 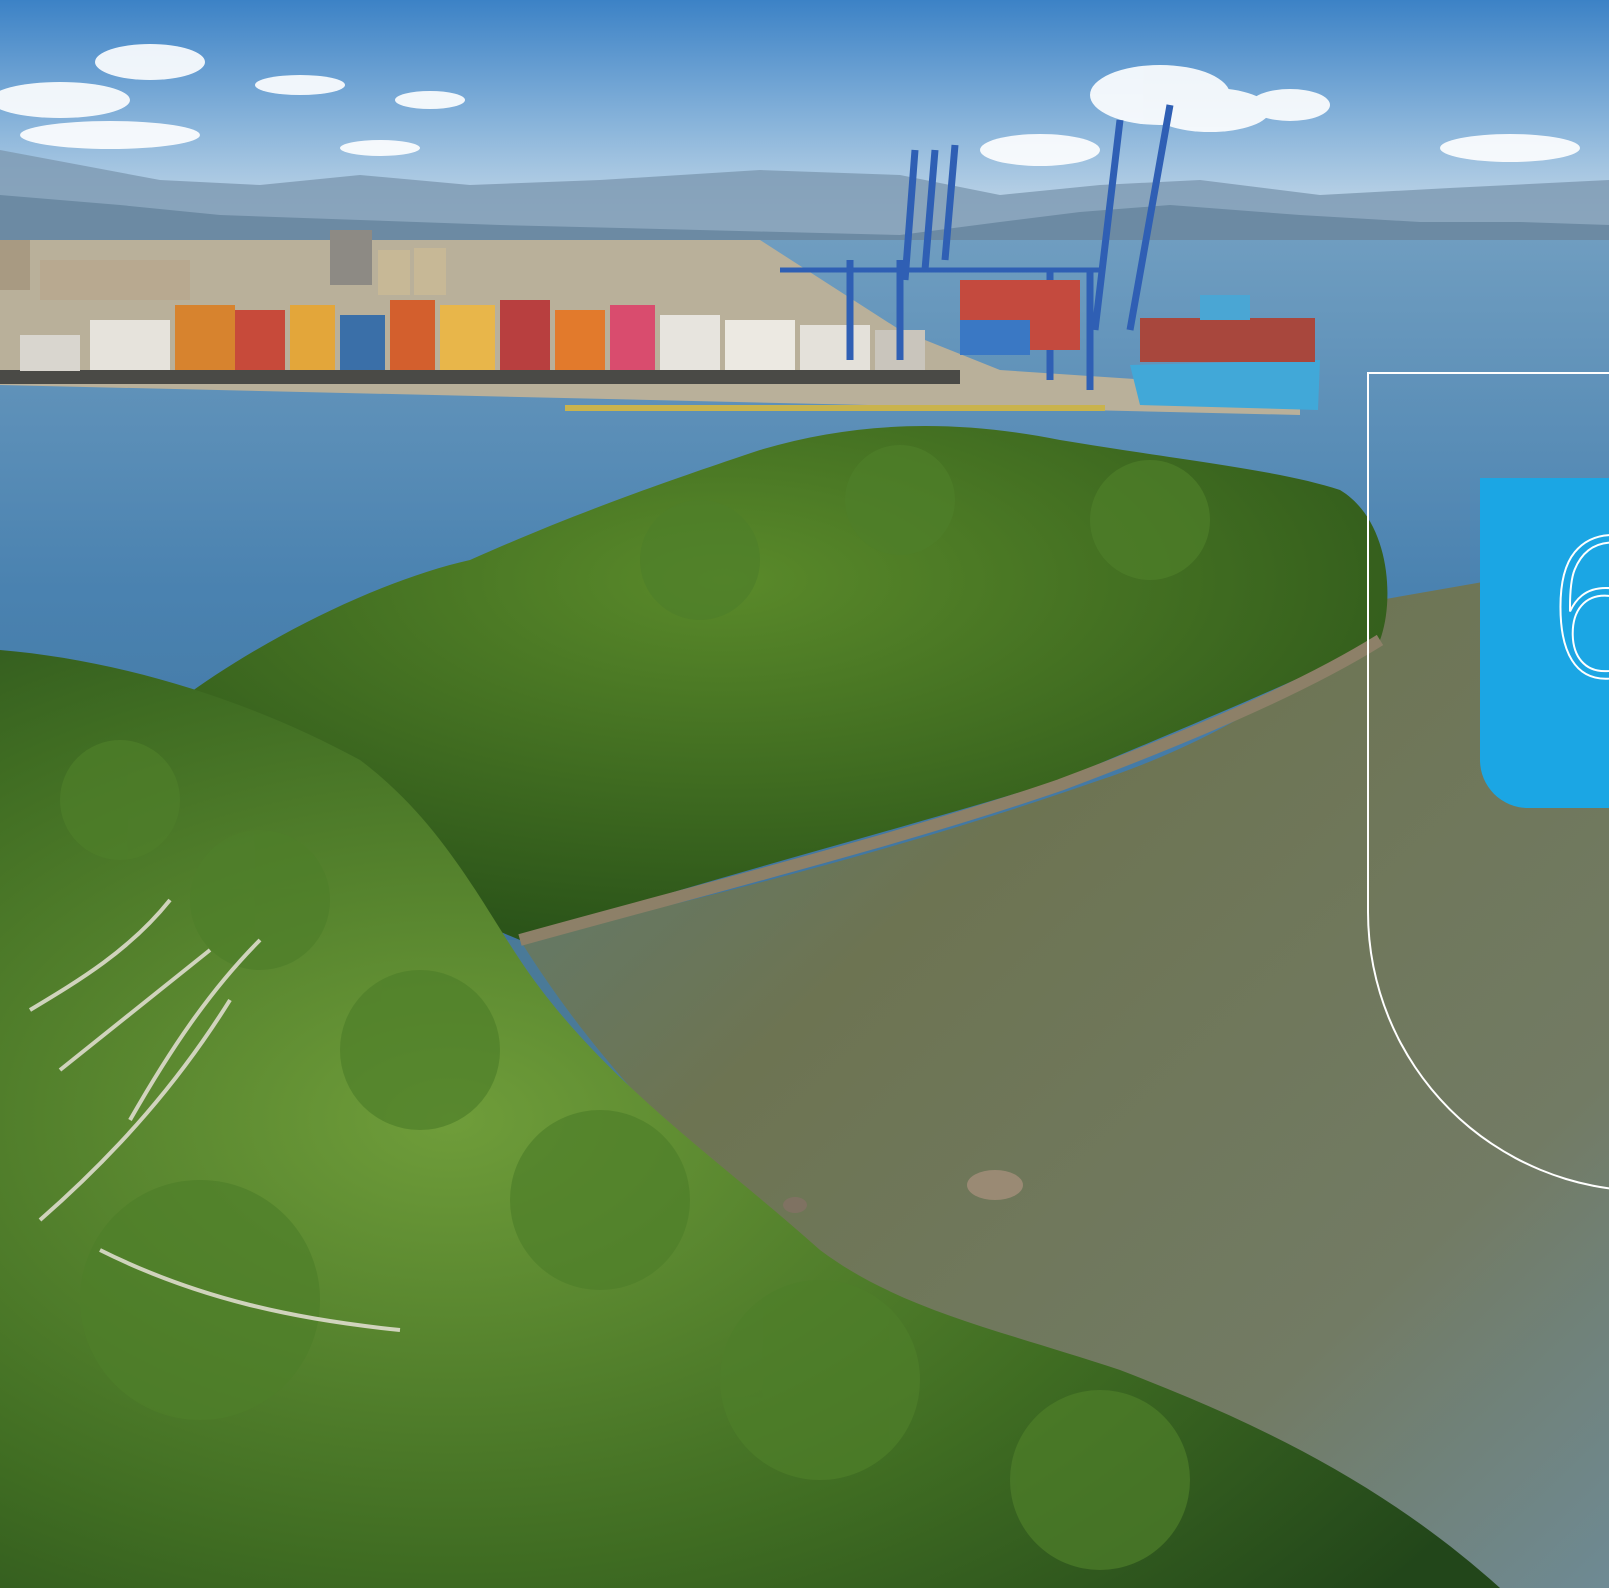 I want to click on section-number-tile: 6, so click(x=1544, y=643).